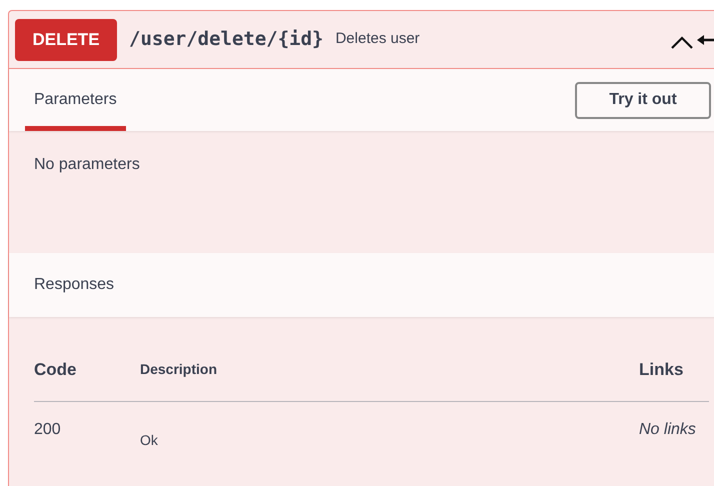  Describe the element at coordinates (87, 164) in the screenshot. I see `no-parameters-text: No parameters` at that location.